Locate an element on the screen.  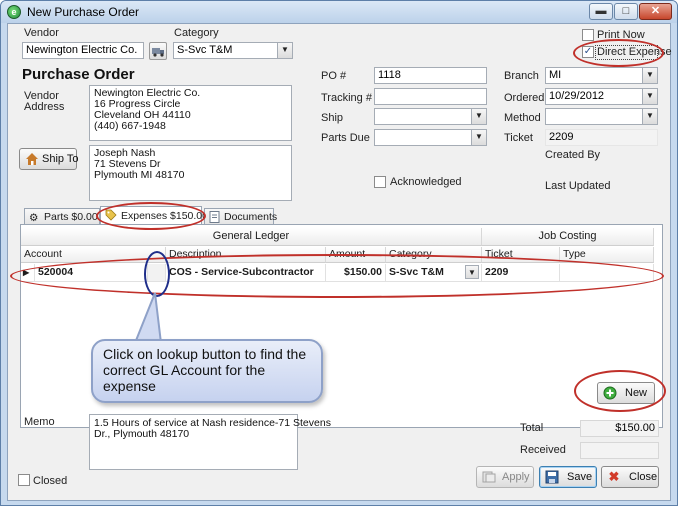
ordered-label: Ordered is located at coordinates (524, 98).